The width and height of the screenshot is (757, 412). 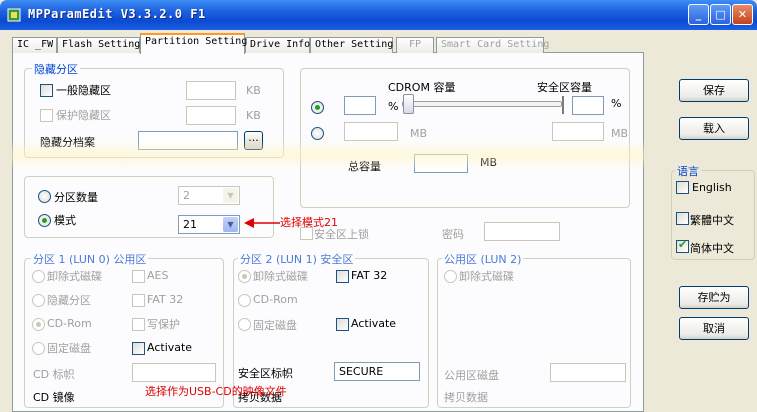 What do you see at coordinates (712, 248) in the screenshot?
I see `simplified-chinese-label: 简体中文` at bounding box center [712, 248].